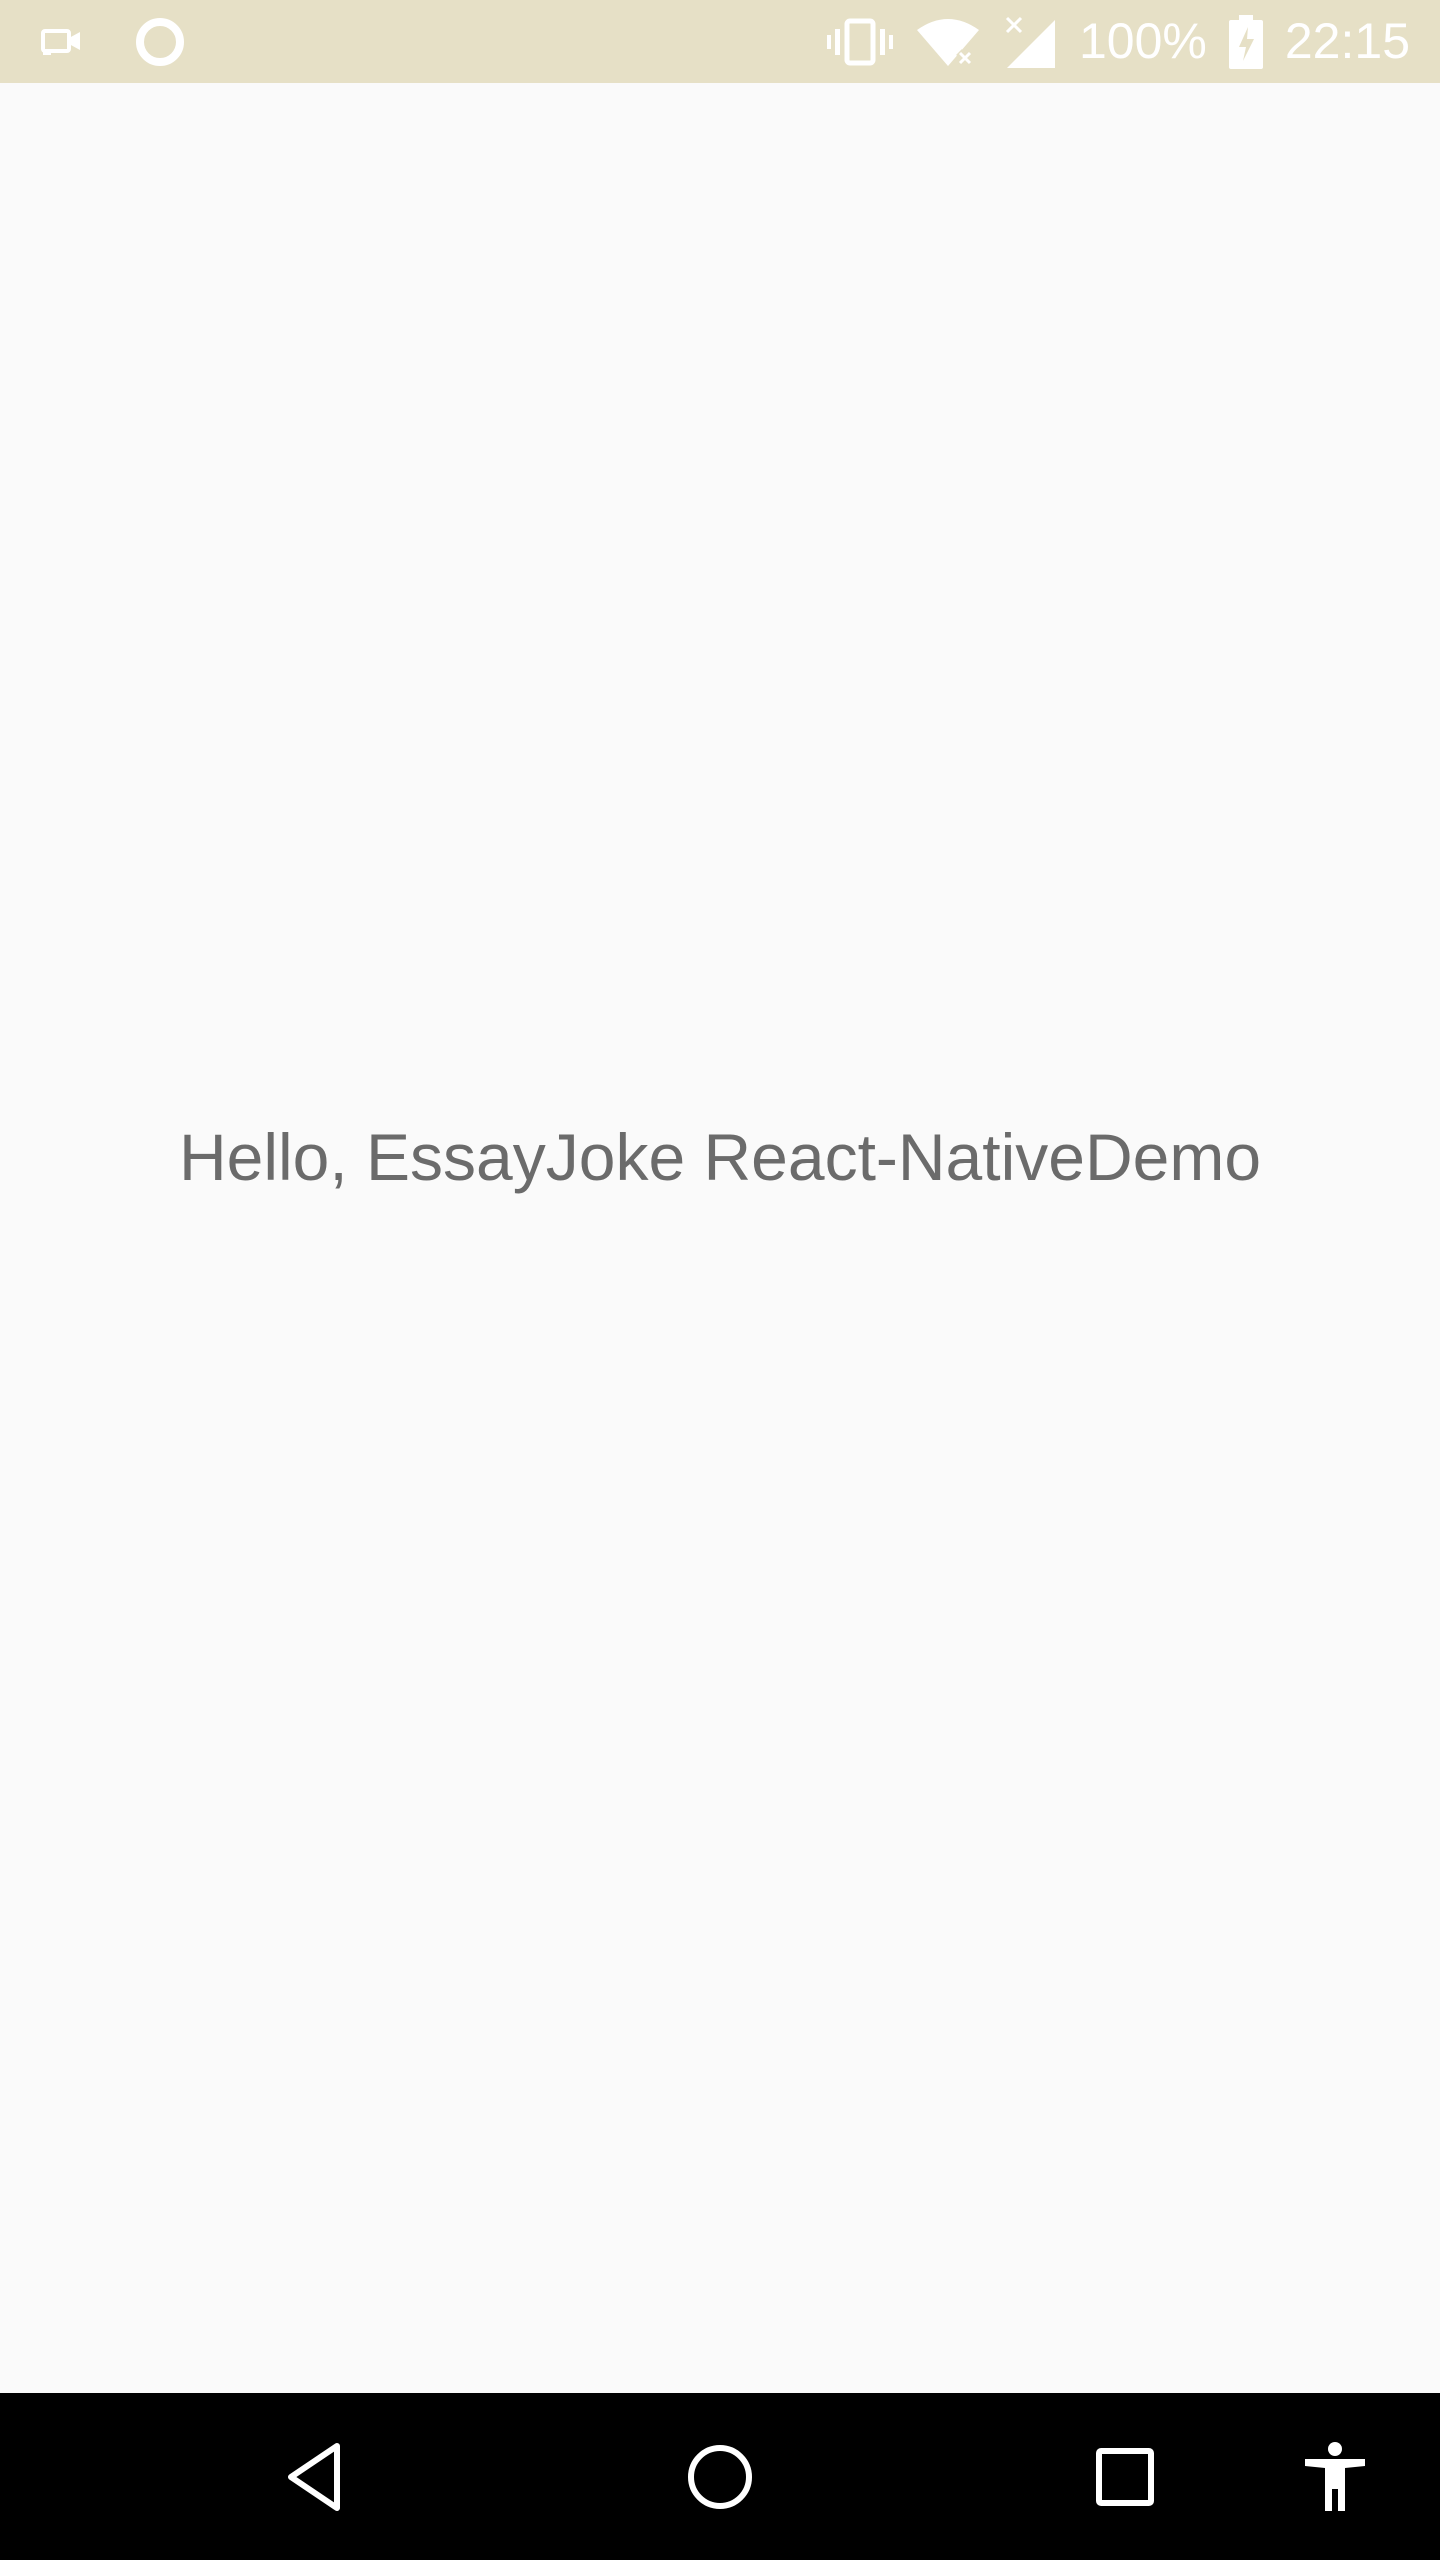 The width and height of the screenshot is (1440, 2560). What do you see at coordinates (1245, 41) in the screenshot?
I see `battery-icon` at bounding box center [1245, 41].